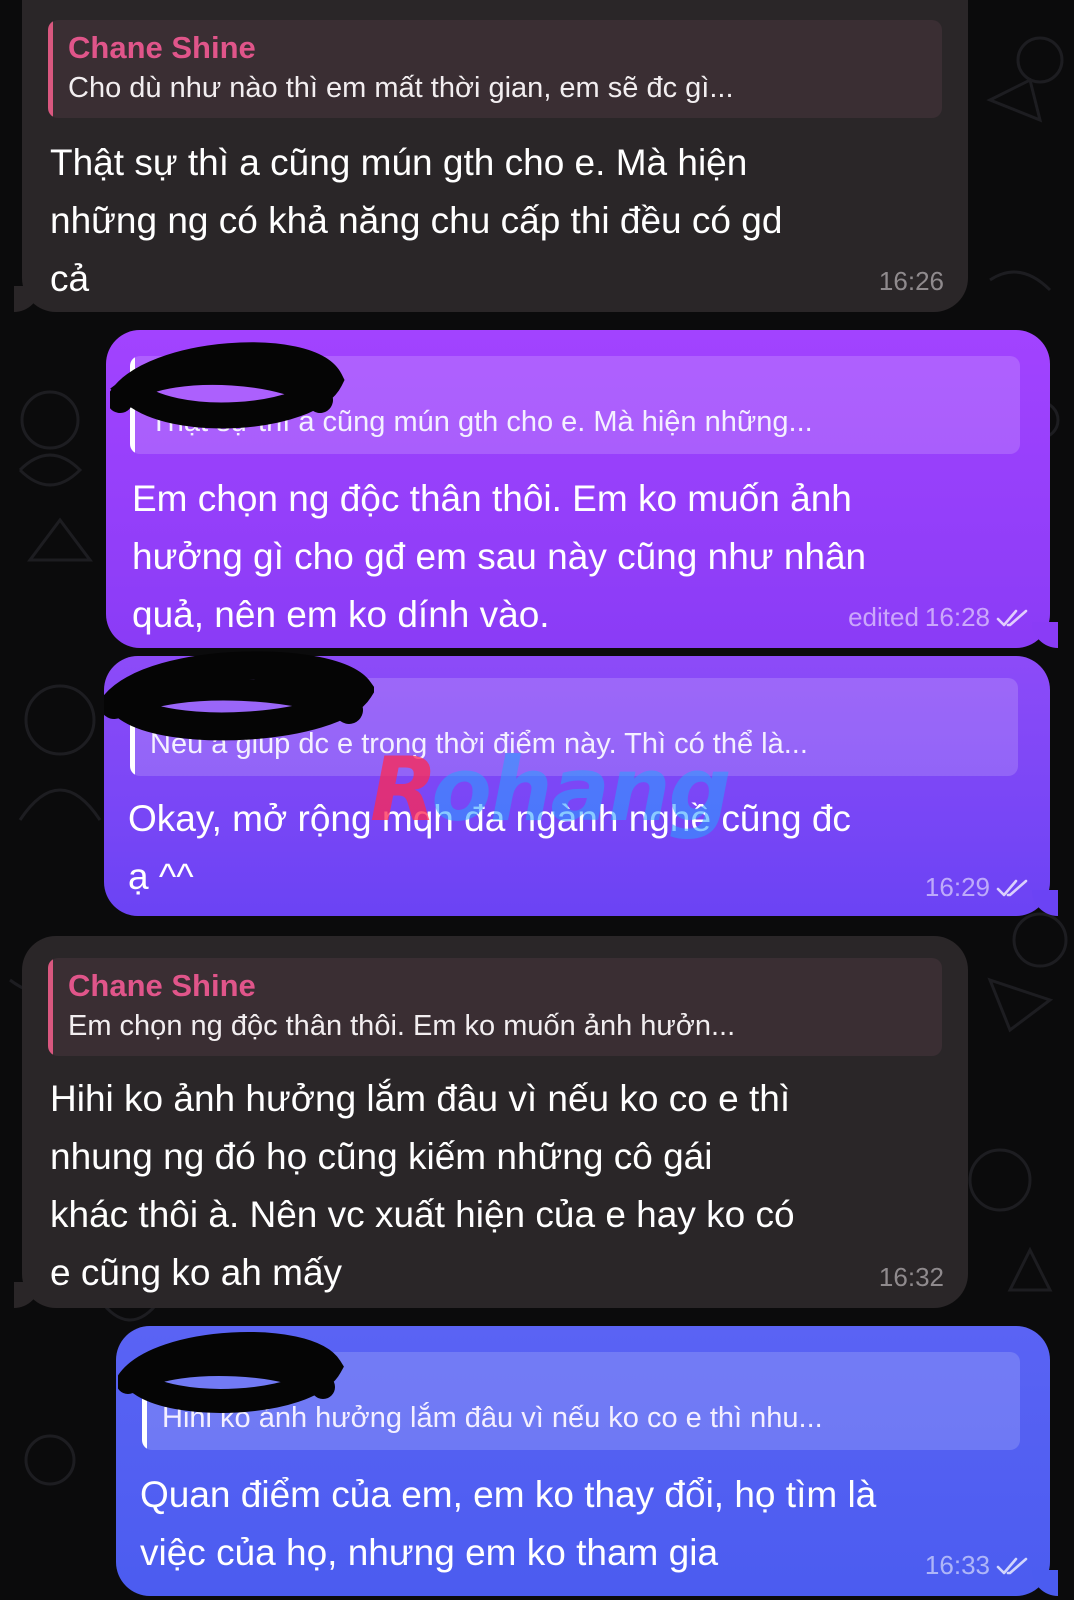  I want to click on message-time: 16:26, so click(911, 281).